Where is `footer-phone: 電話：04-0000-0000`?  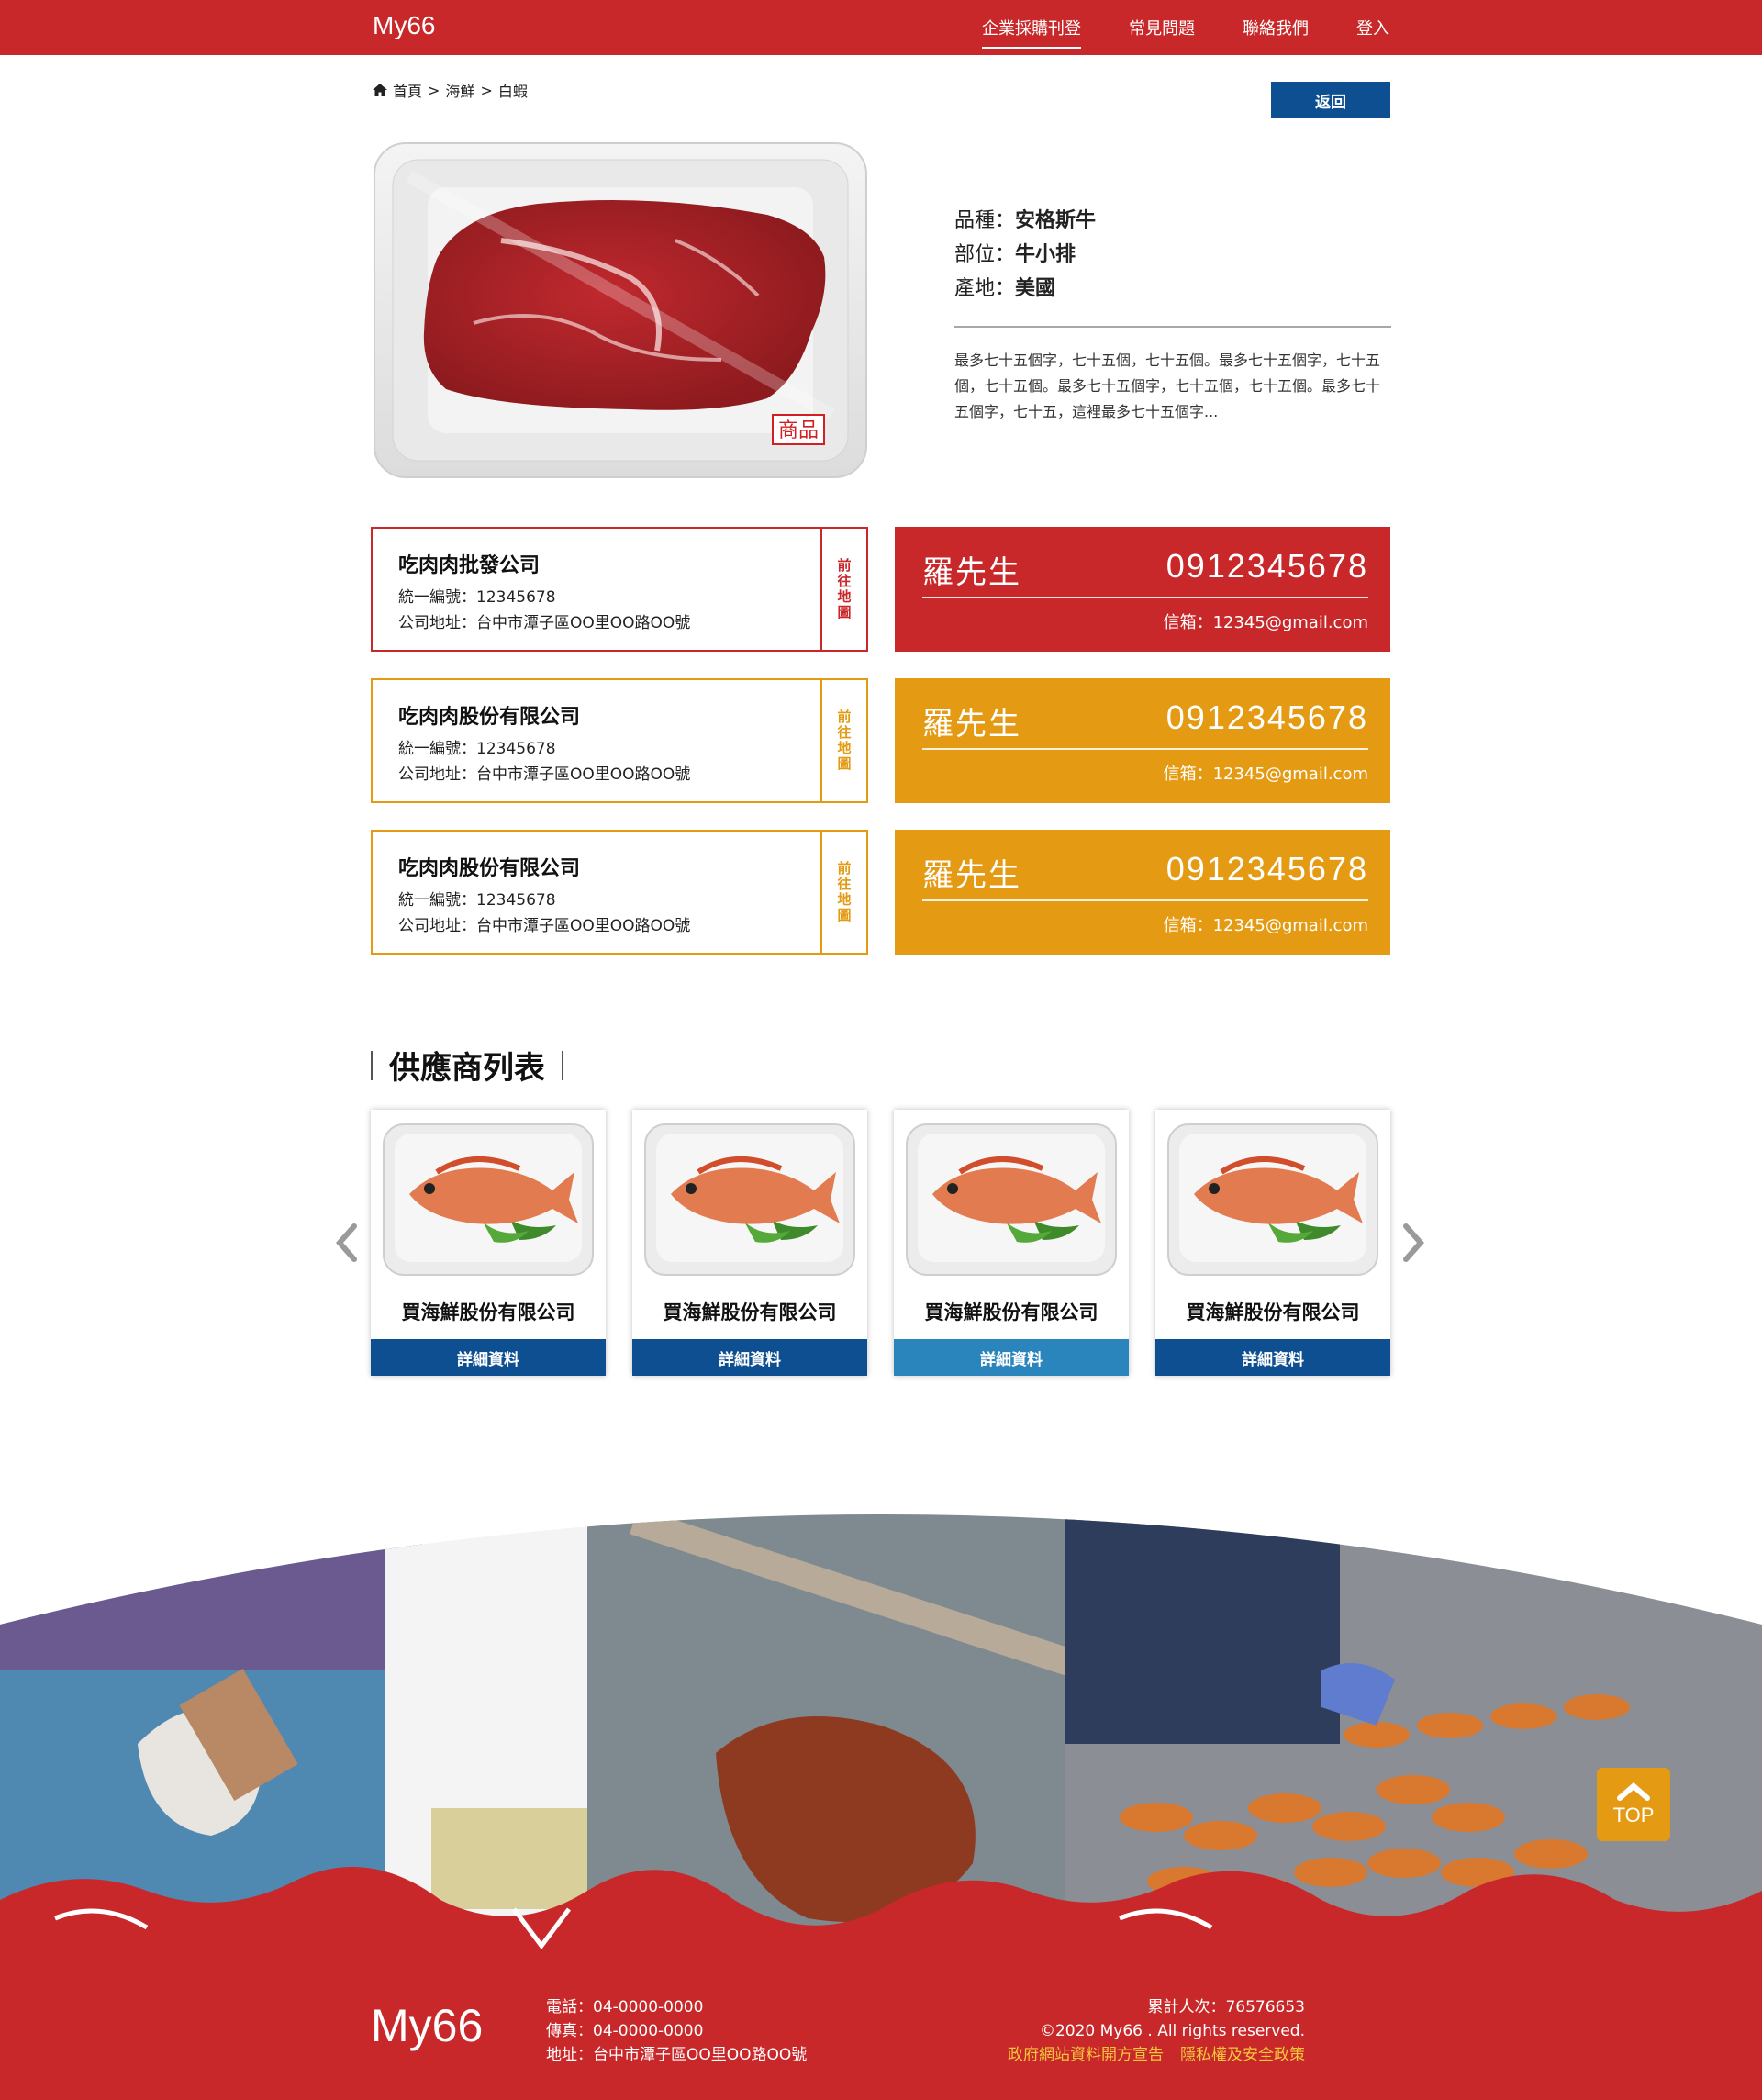
footer-phone: 電話：04-0000-0000 is located at coordinates (625, 2007).